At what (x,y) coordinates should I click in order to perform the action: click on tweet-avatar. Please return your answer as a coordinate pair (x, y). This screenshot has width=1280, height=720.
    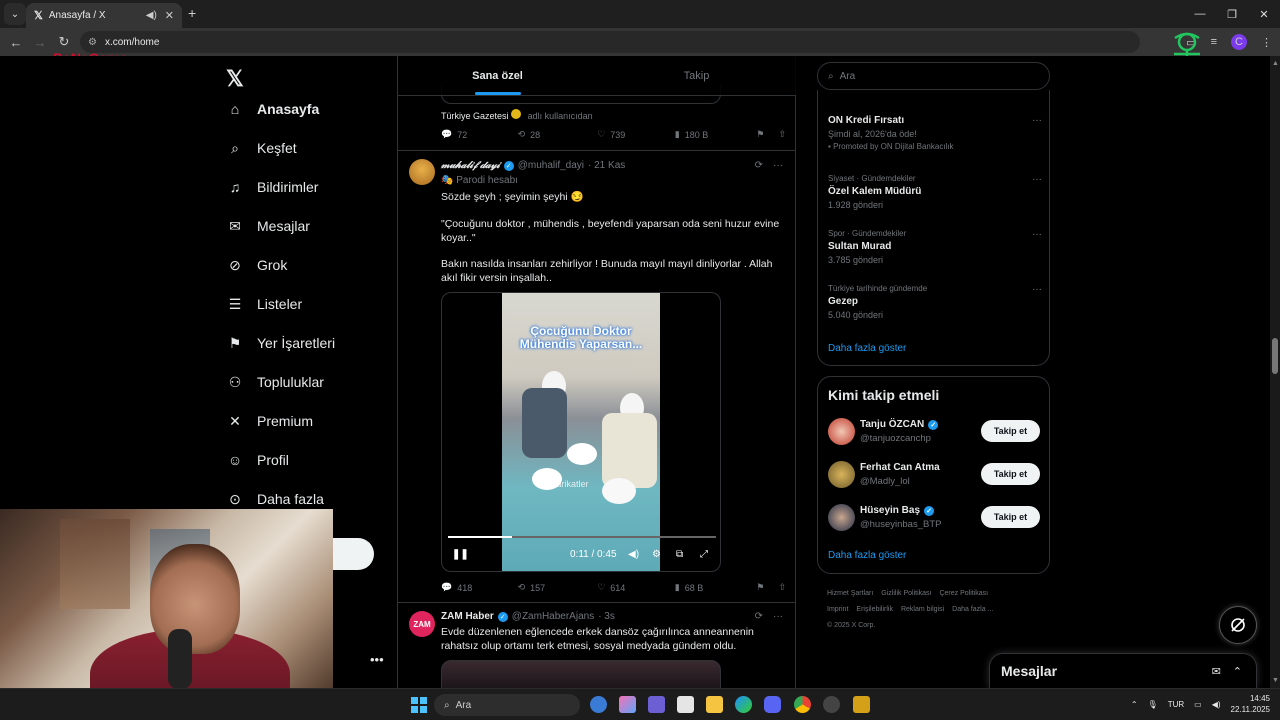
    Looking at the image, I should click on (422, 172).